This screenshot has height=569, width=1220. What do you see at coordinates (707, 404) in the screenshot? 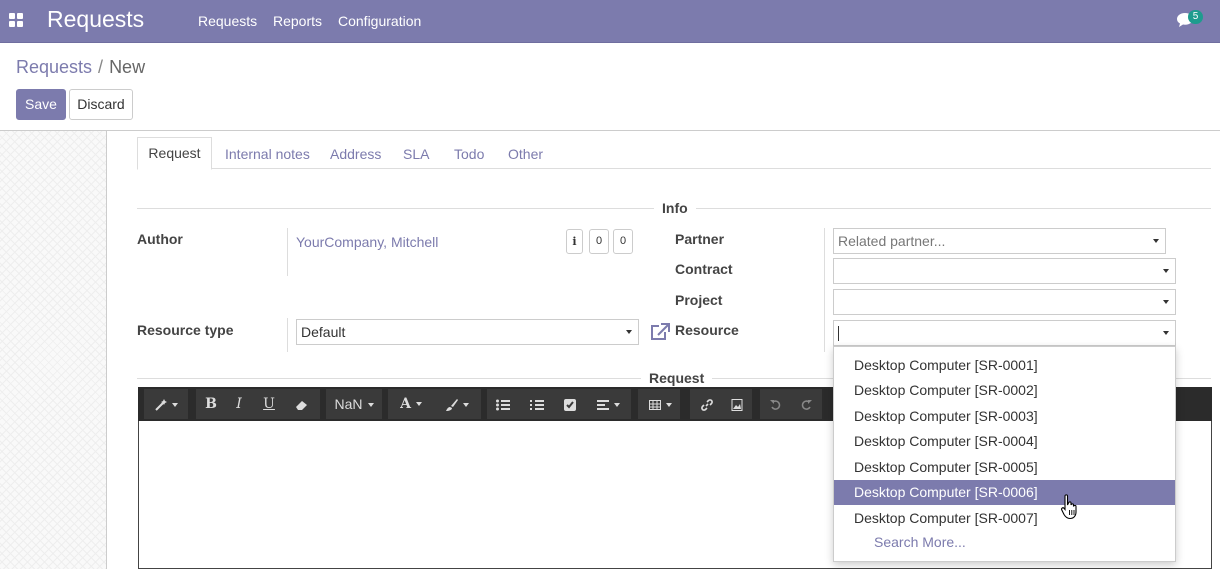
I see `link-icon` at bounding box center [707, 404].